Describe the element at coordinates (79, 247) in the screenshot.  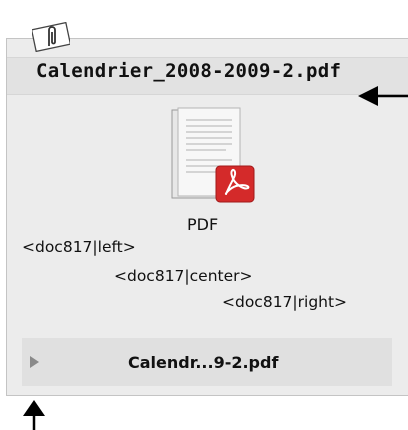
I see `doc-code-left: <doc817|left>` at that location.